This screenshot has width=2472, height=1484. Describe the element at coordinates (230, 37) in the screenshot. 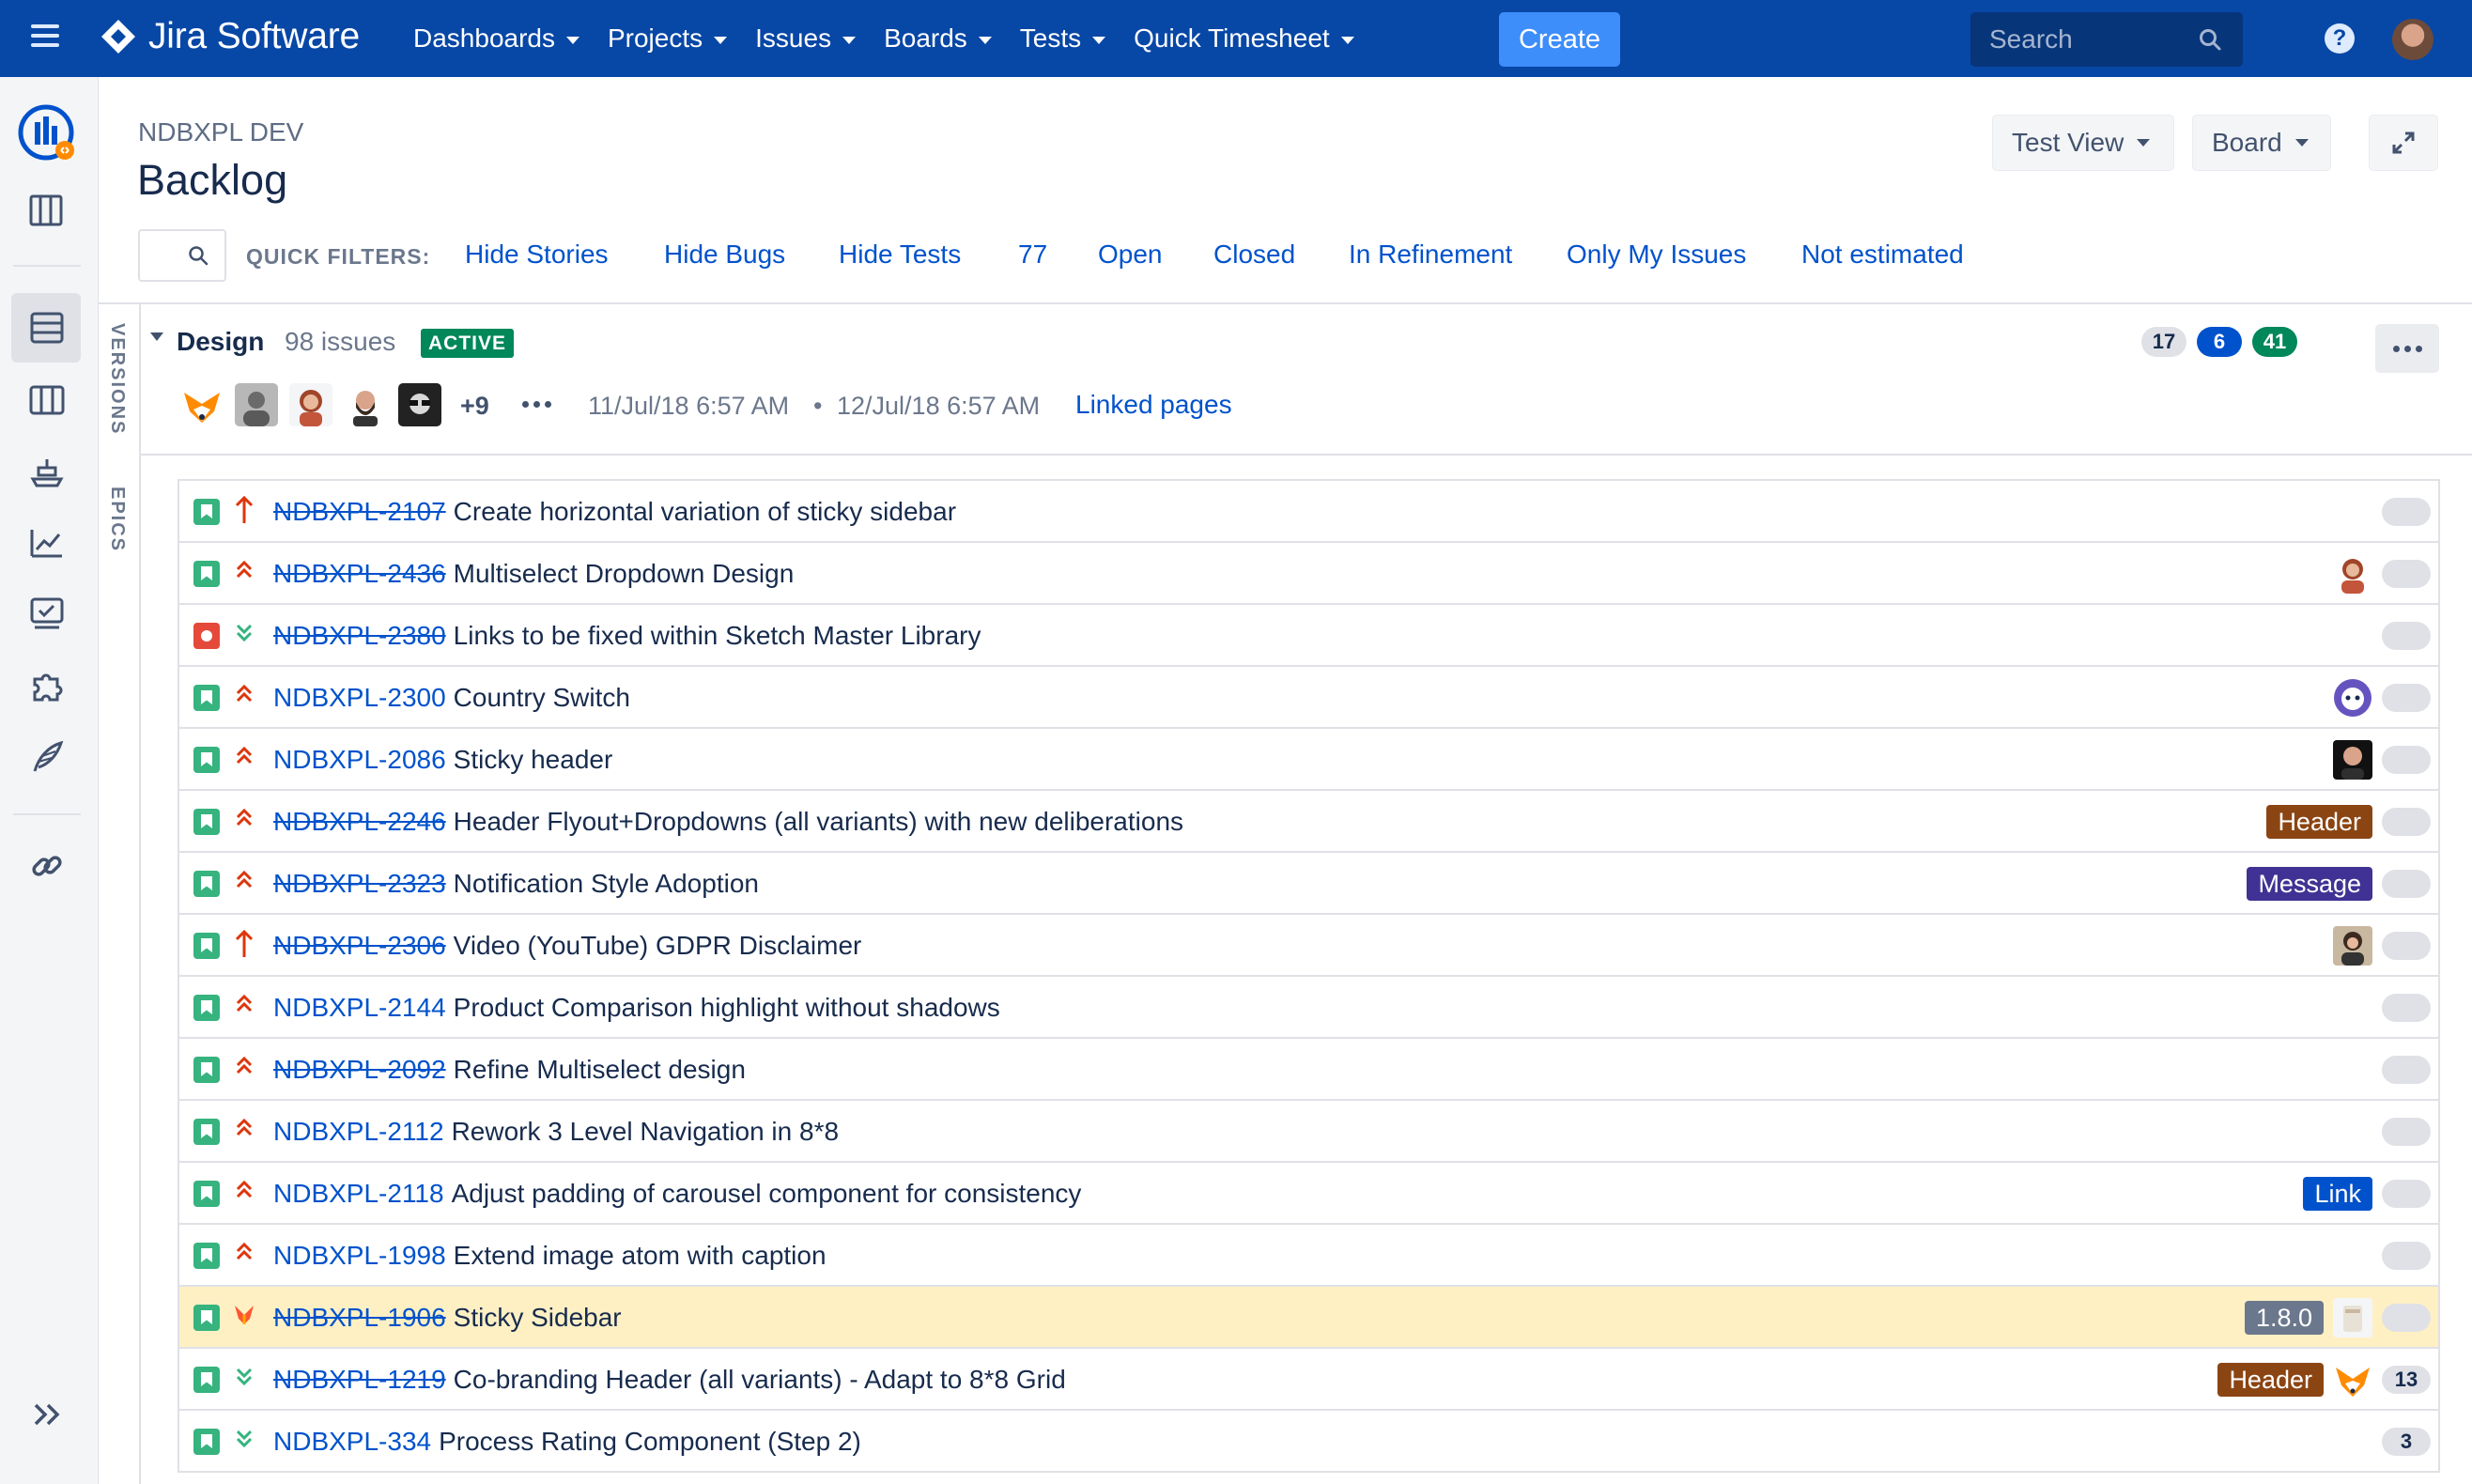

I see `jira-logo: Jira Software` at that location.